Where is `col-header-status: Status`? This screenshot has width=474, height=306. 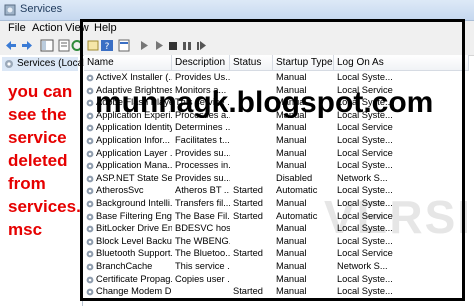 col-header-status: Status is located at coordinates (251, 63).